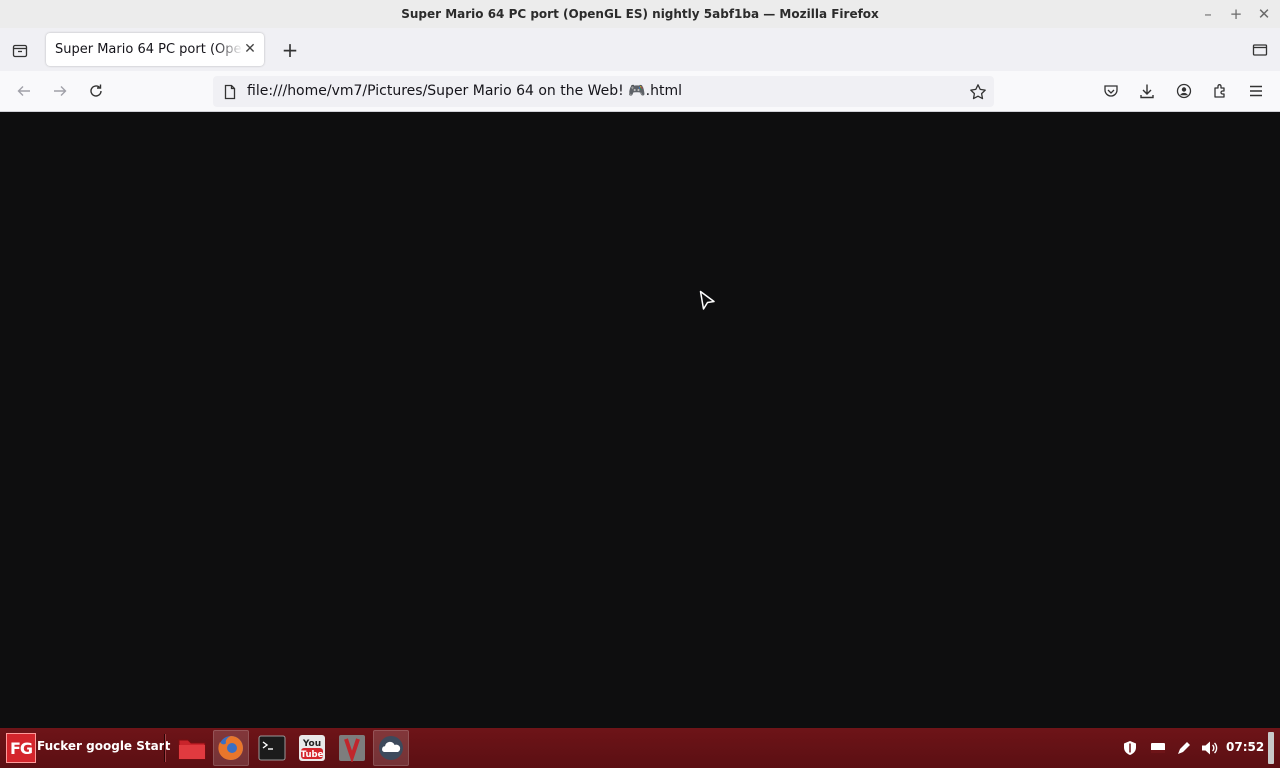 This screenshot has width=1280, height=768. What do you see at coordinates (230, 92) in the screenshot?
I see `page-icon` at bounding box center [230, 92].